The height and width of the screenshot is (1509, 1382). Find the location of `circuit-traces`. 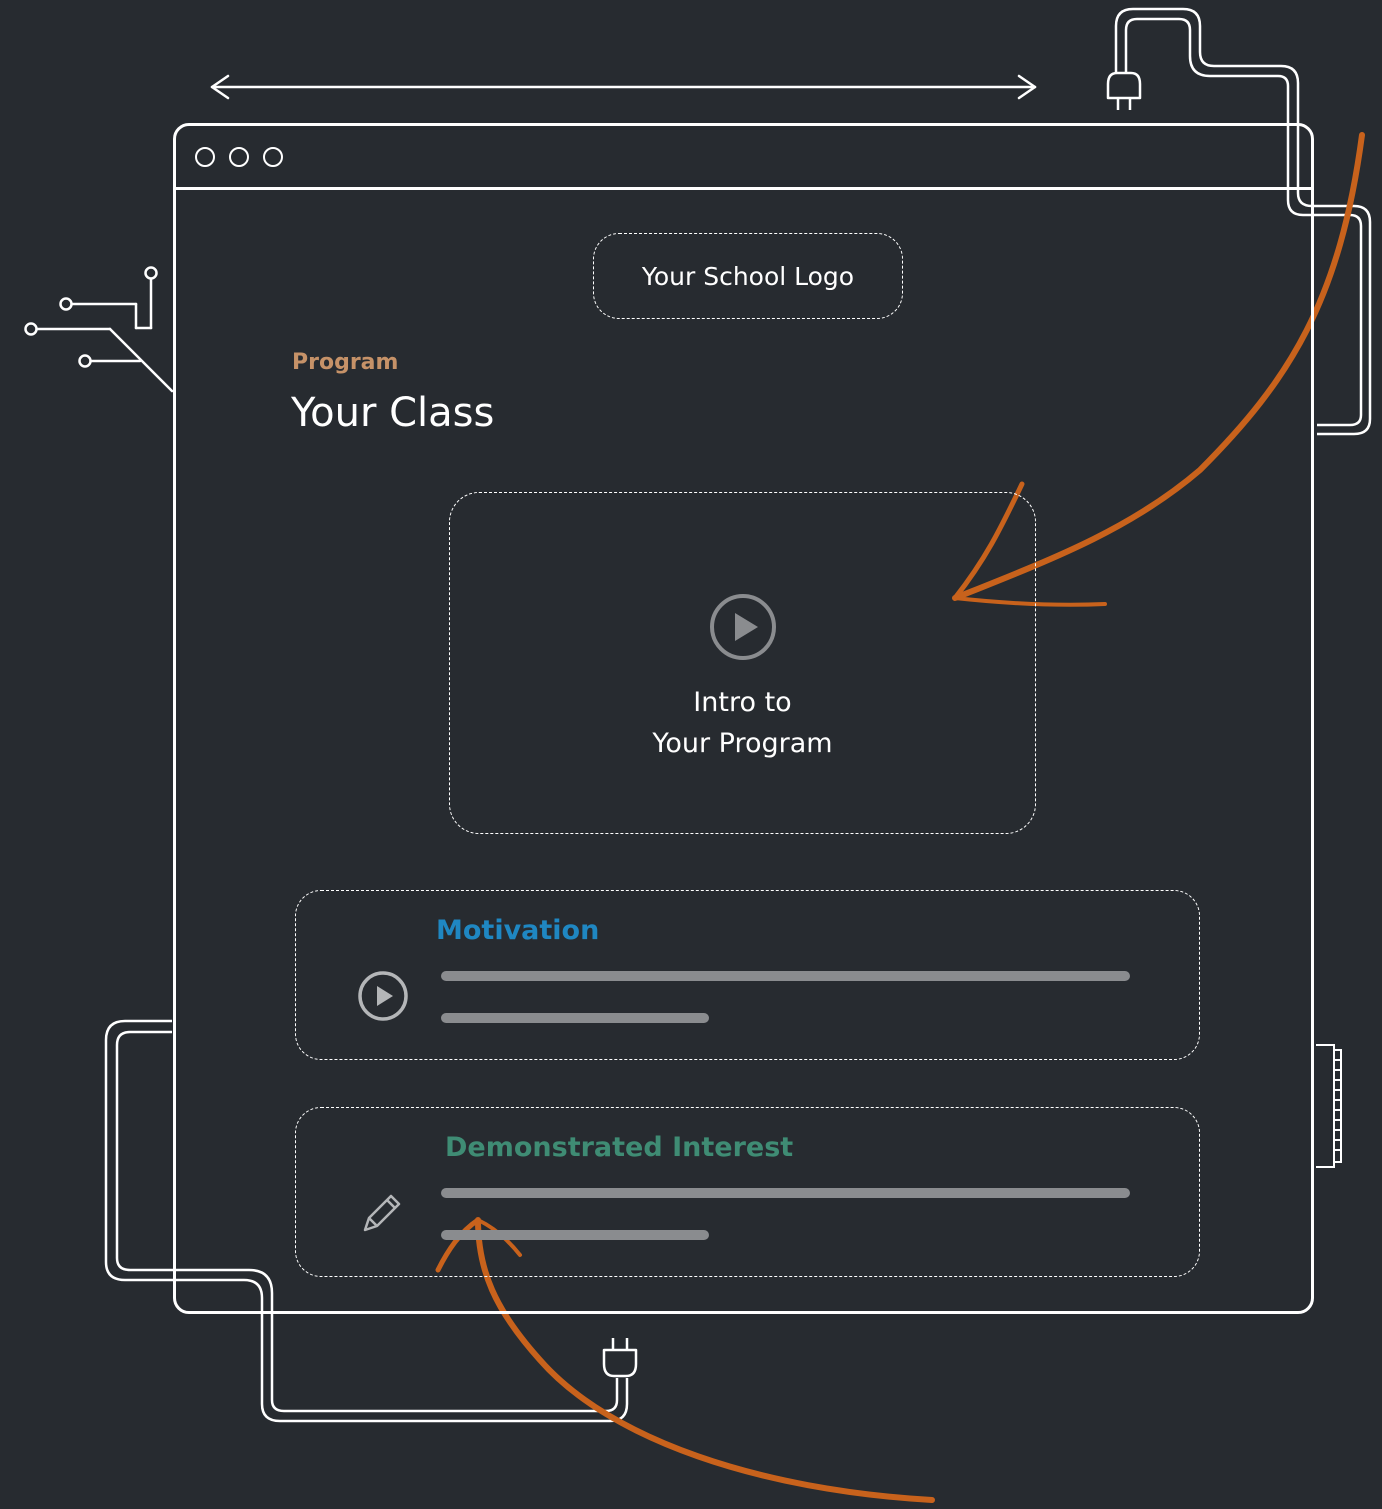

circuit-traces is located at coordinates (99, 329).